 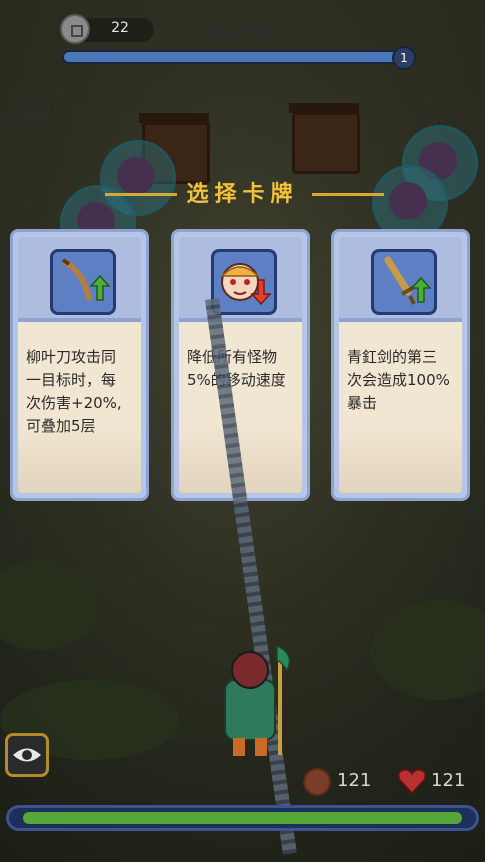 I want to click on view-toggle-button, so click(x=27, y=755).